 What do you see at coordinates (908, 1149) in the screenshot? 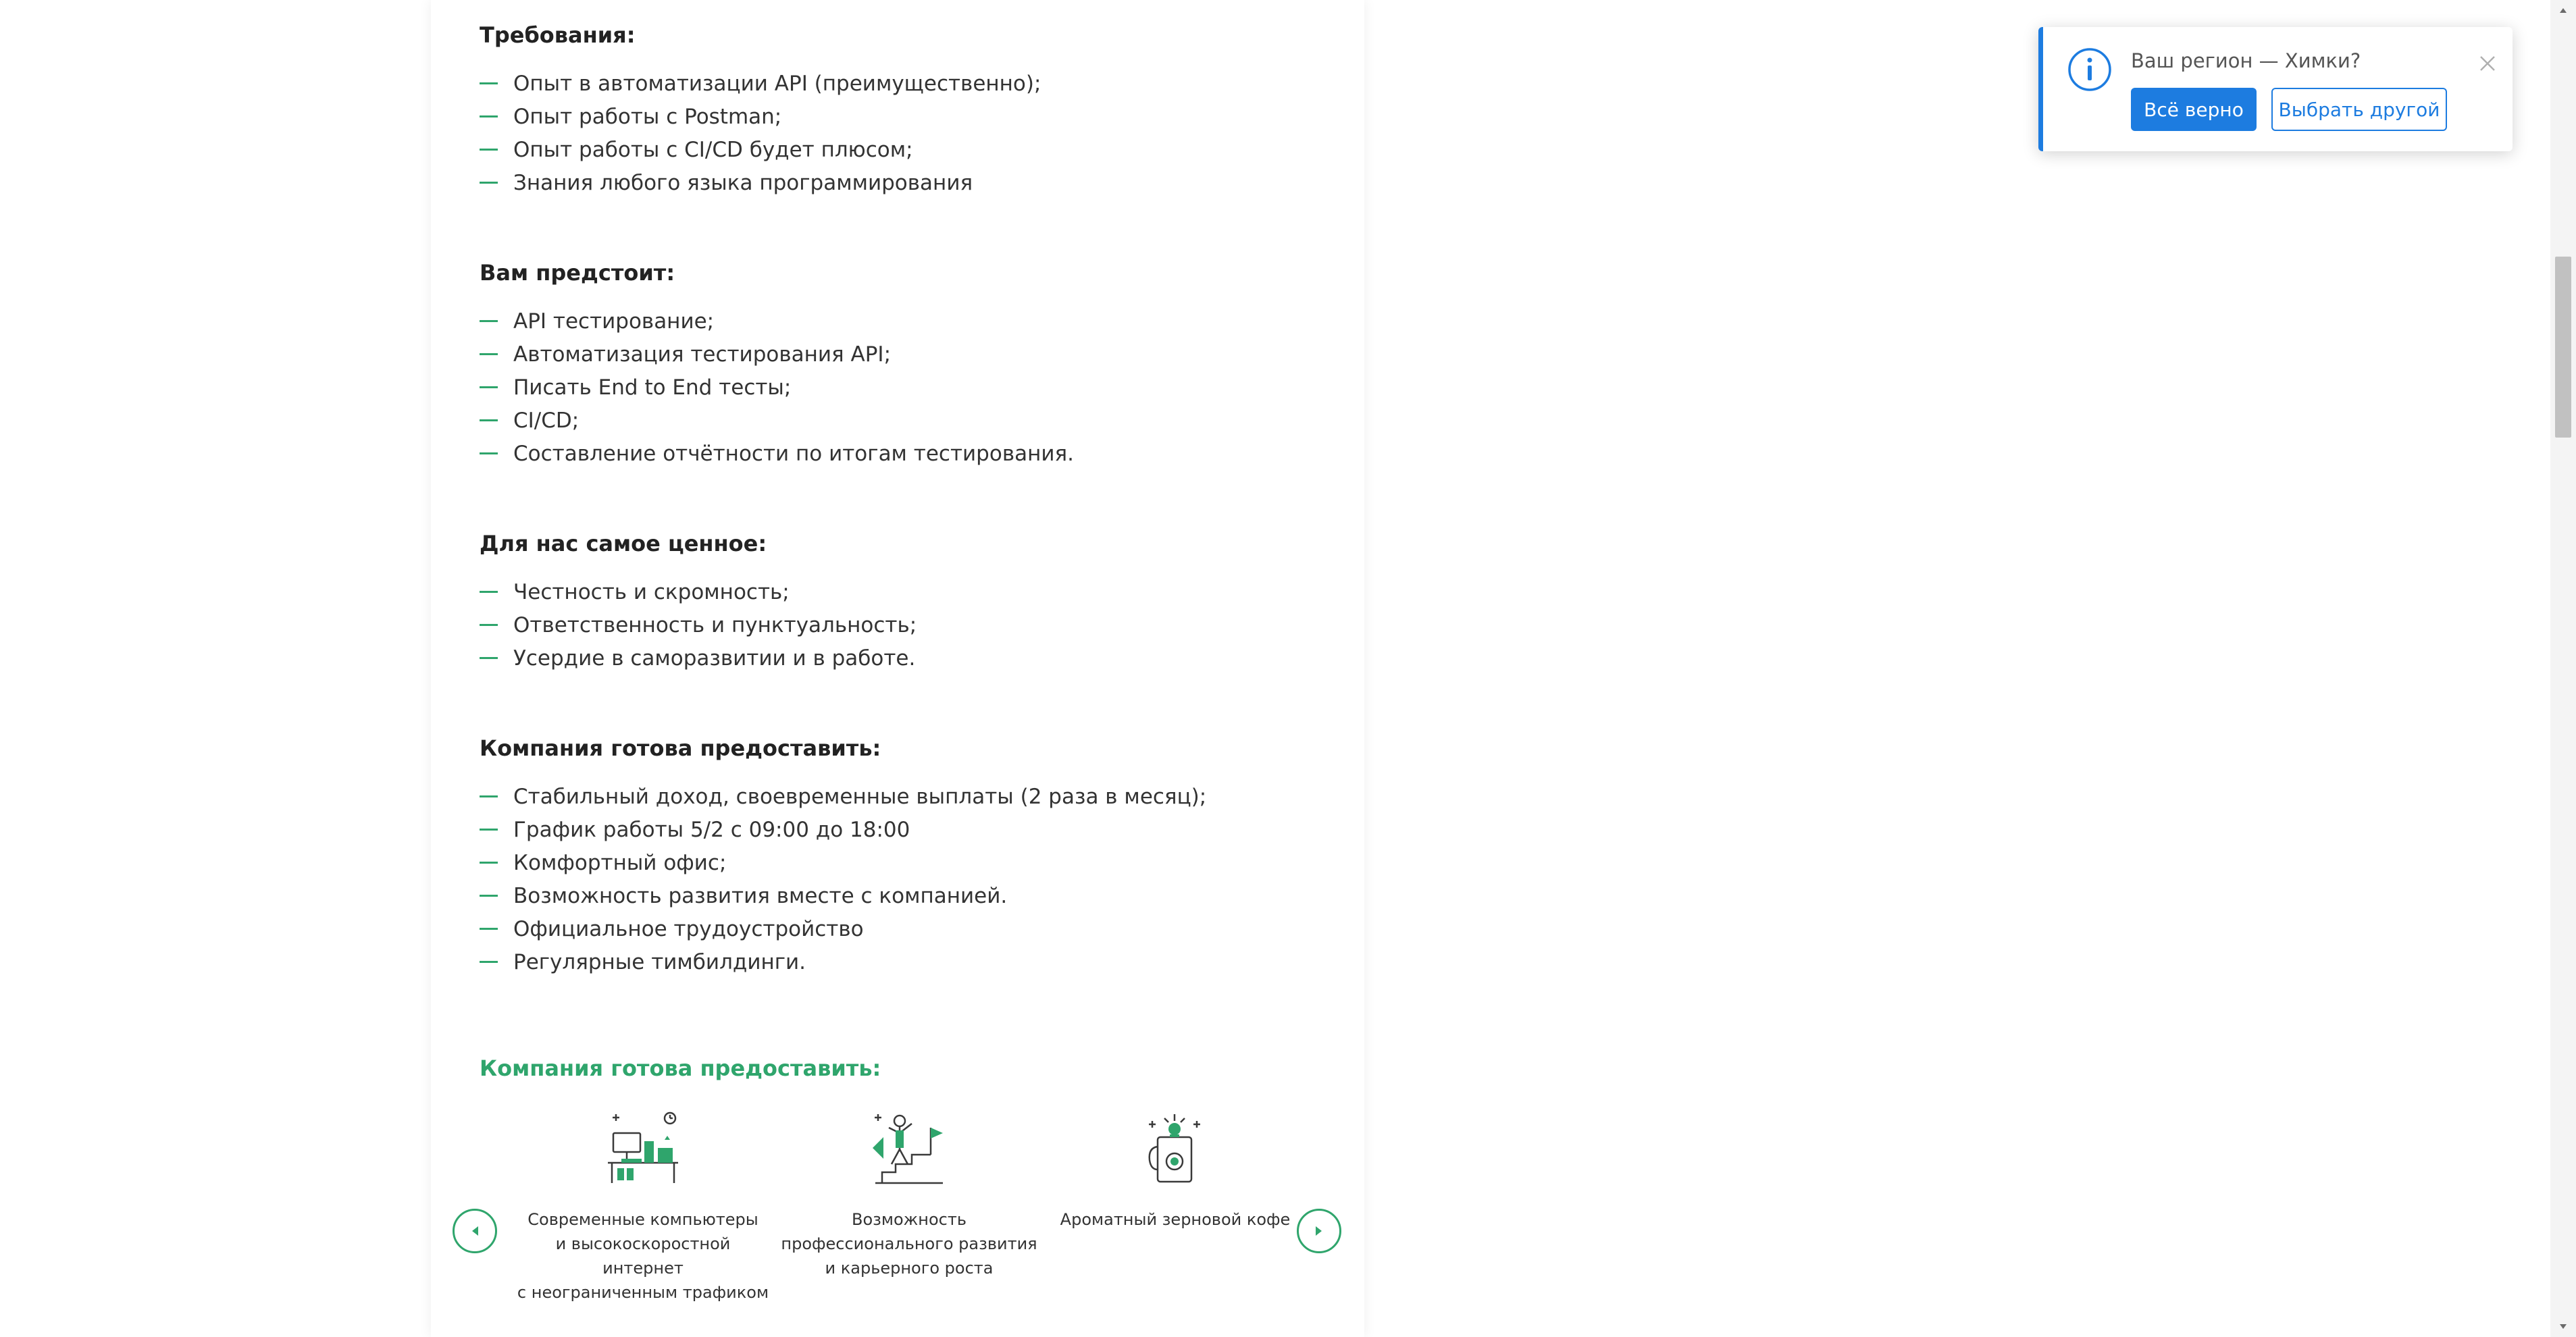
I see `career-growth-icon` at bounding box center [908, 1149].